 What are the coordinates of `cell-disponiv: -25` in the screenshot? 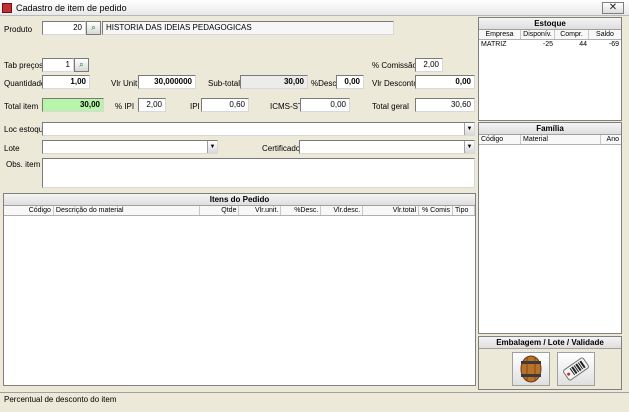 It's located at (547, 44).